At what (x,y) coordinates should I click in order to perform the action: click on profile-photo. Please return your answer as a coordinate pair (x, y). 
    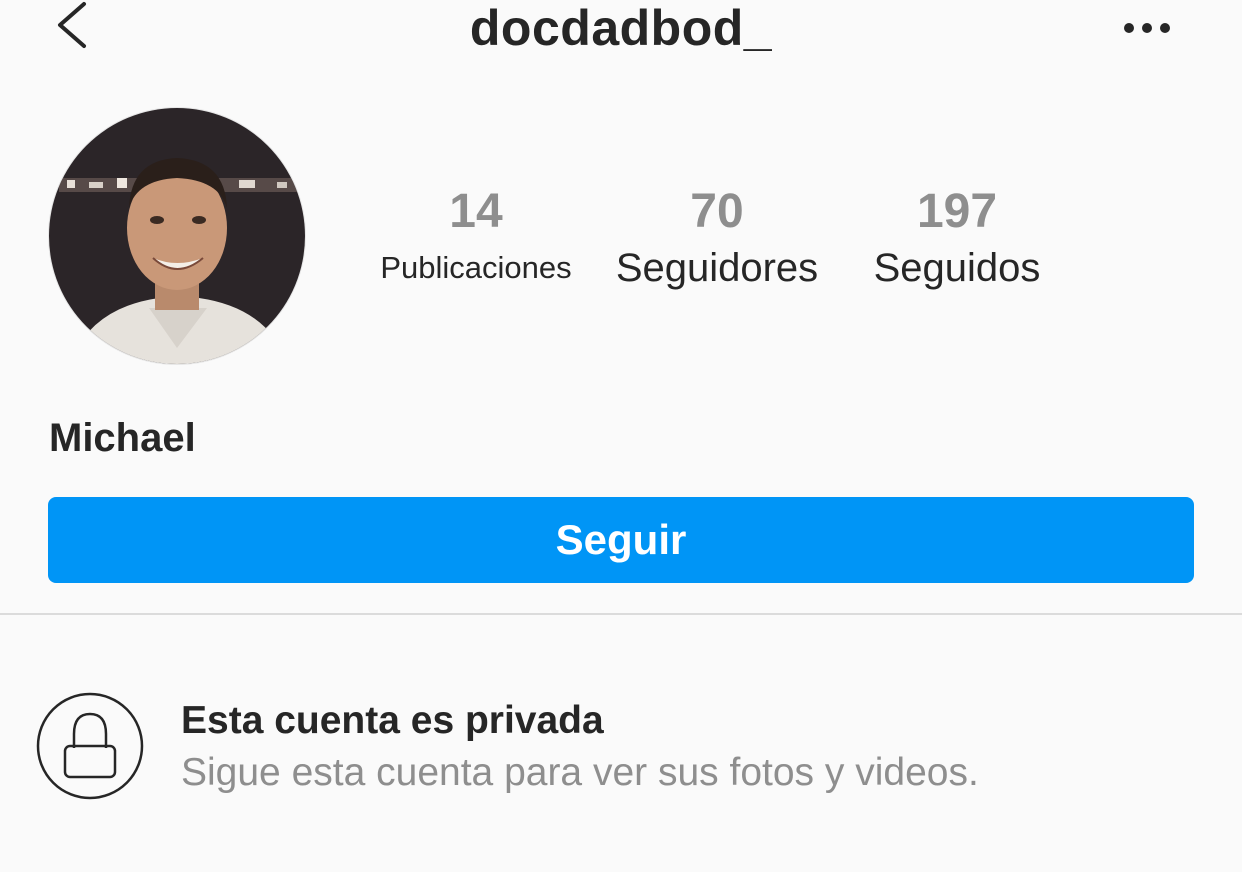
    Looking at the image, I should click on (177, 236).